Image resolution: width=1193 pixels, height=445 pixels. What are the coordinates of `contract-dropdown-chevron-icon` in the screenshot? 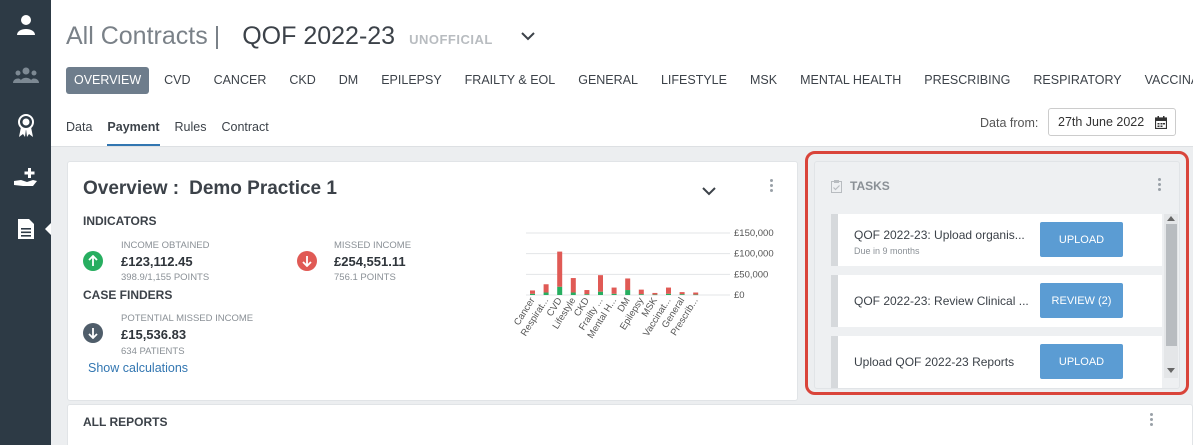 It's located at (528, 37).